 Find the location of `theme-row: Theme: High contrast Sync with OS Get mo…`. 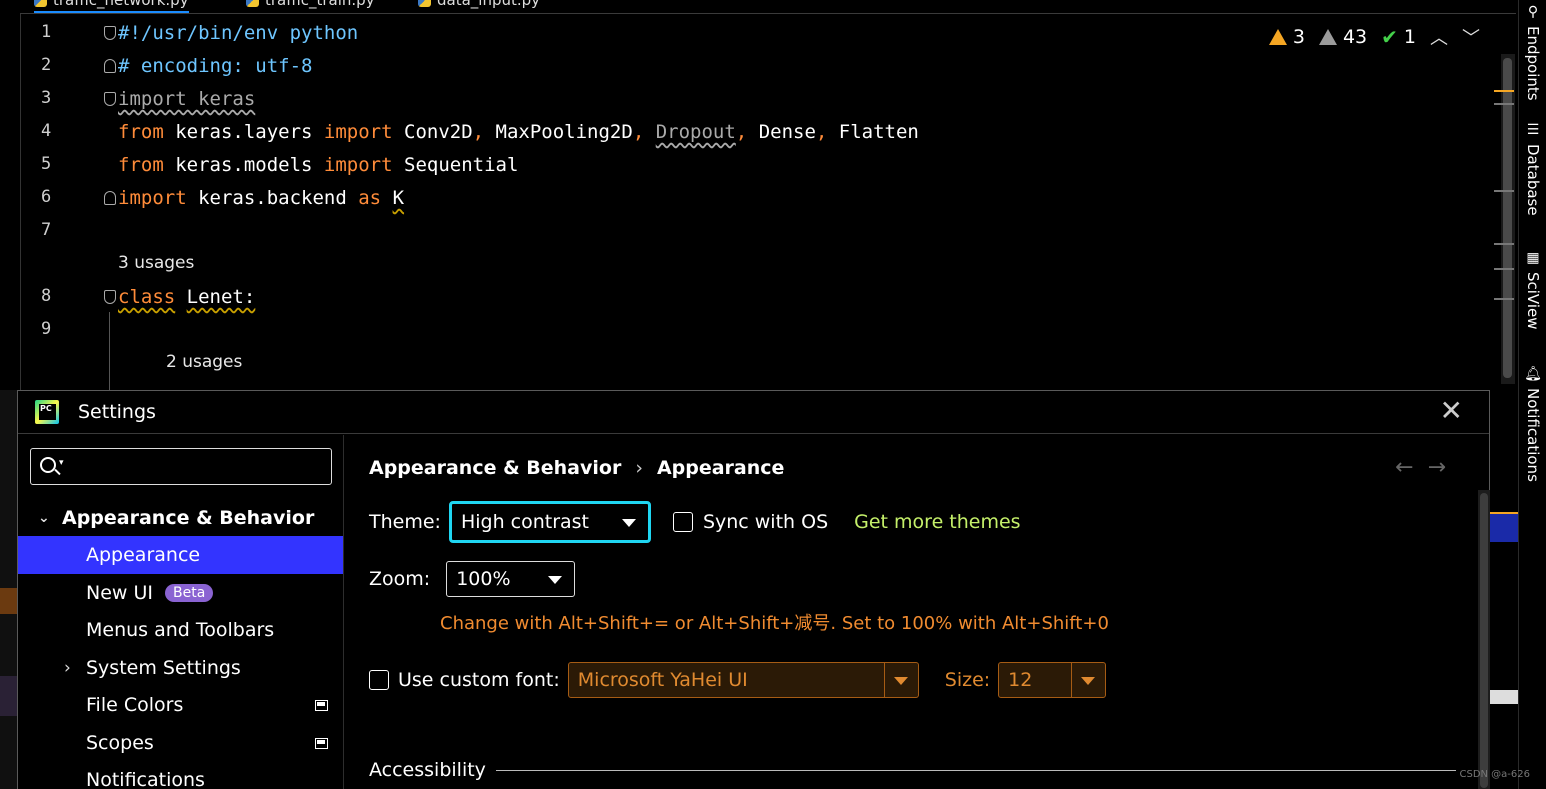

theme-row: Theme: High contrast Sync with OS Get mo… is located at coordinates (695, 522).